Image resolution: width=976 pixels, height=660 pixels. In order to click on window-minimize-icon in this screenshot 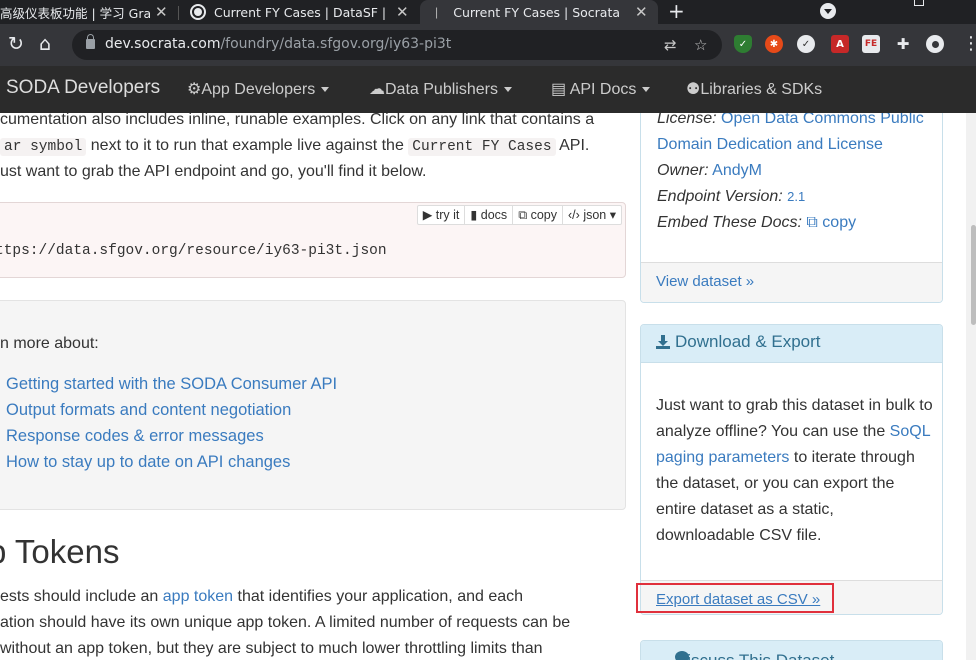, I will do `click(919, 3)`.